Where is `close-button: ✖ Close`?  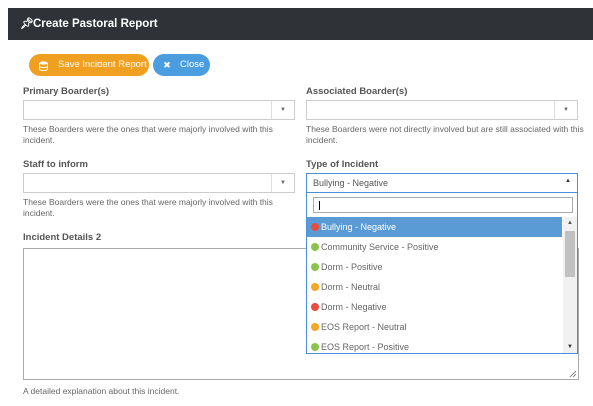
close-button: ✖ Close is located at coordinates (181, 65).